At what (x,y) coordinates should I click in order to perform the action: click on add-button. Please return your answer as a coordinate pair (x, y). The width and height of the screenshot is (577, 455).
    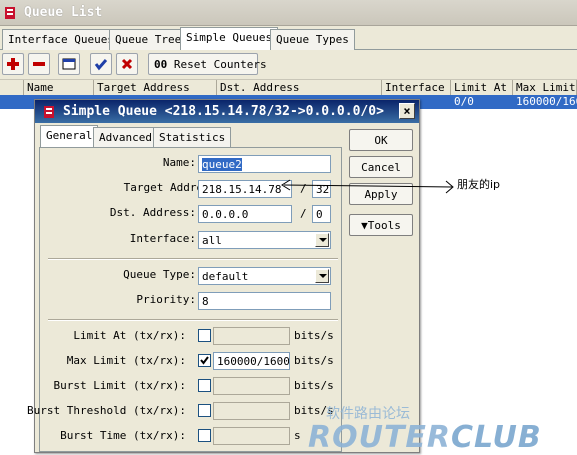
    Looking at the image, I should click on (13, 64).